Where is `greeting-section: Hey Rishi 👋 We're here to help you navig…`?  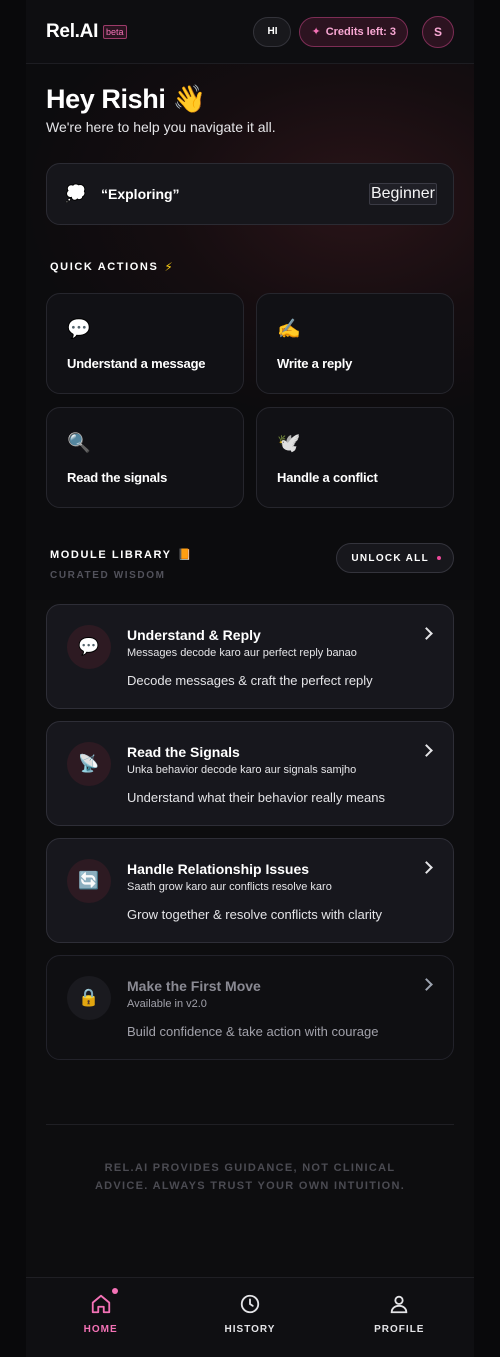
greeting-section: Hey Rishi 👋 We're here to help you navig… is located at coordinates (250, 99).